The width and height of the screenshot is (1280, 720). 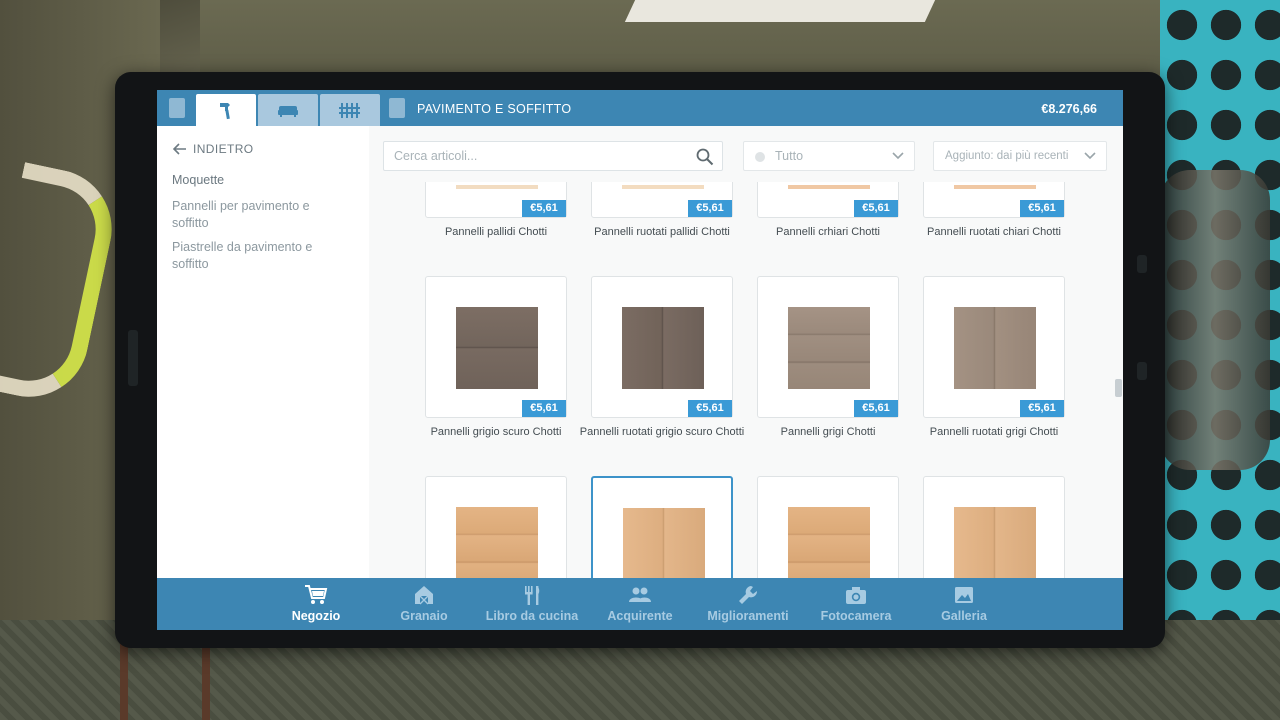 What do you see at coordinates (424, 616) in the screenshot?
I see `nav-label: Granaio` at bounding box center [424, 616].